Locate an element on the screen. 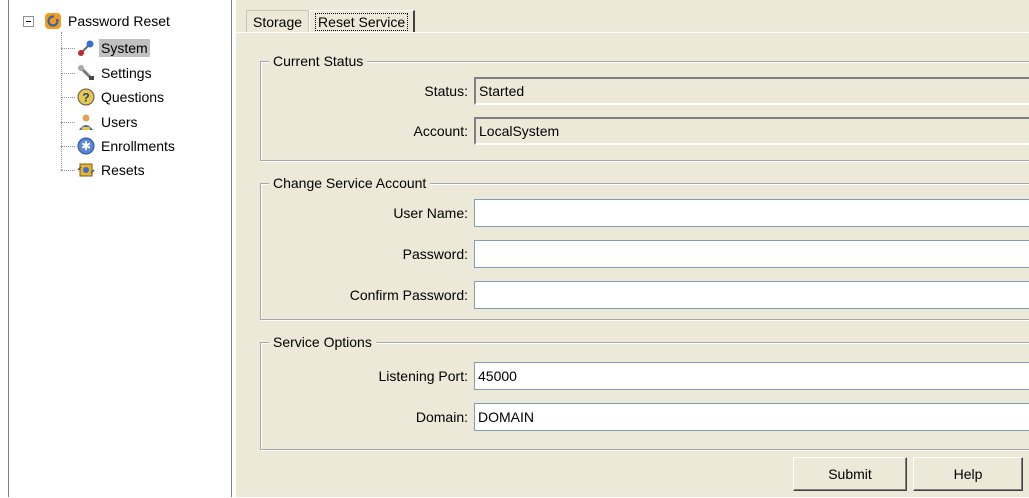 The image size is (1029, 498). tree-item-system: System is located at coordinates (105, 48).